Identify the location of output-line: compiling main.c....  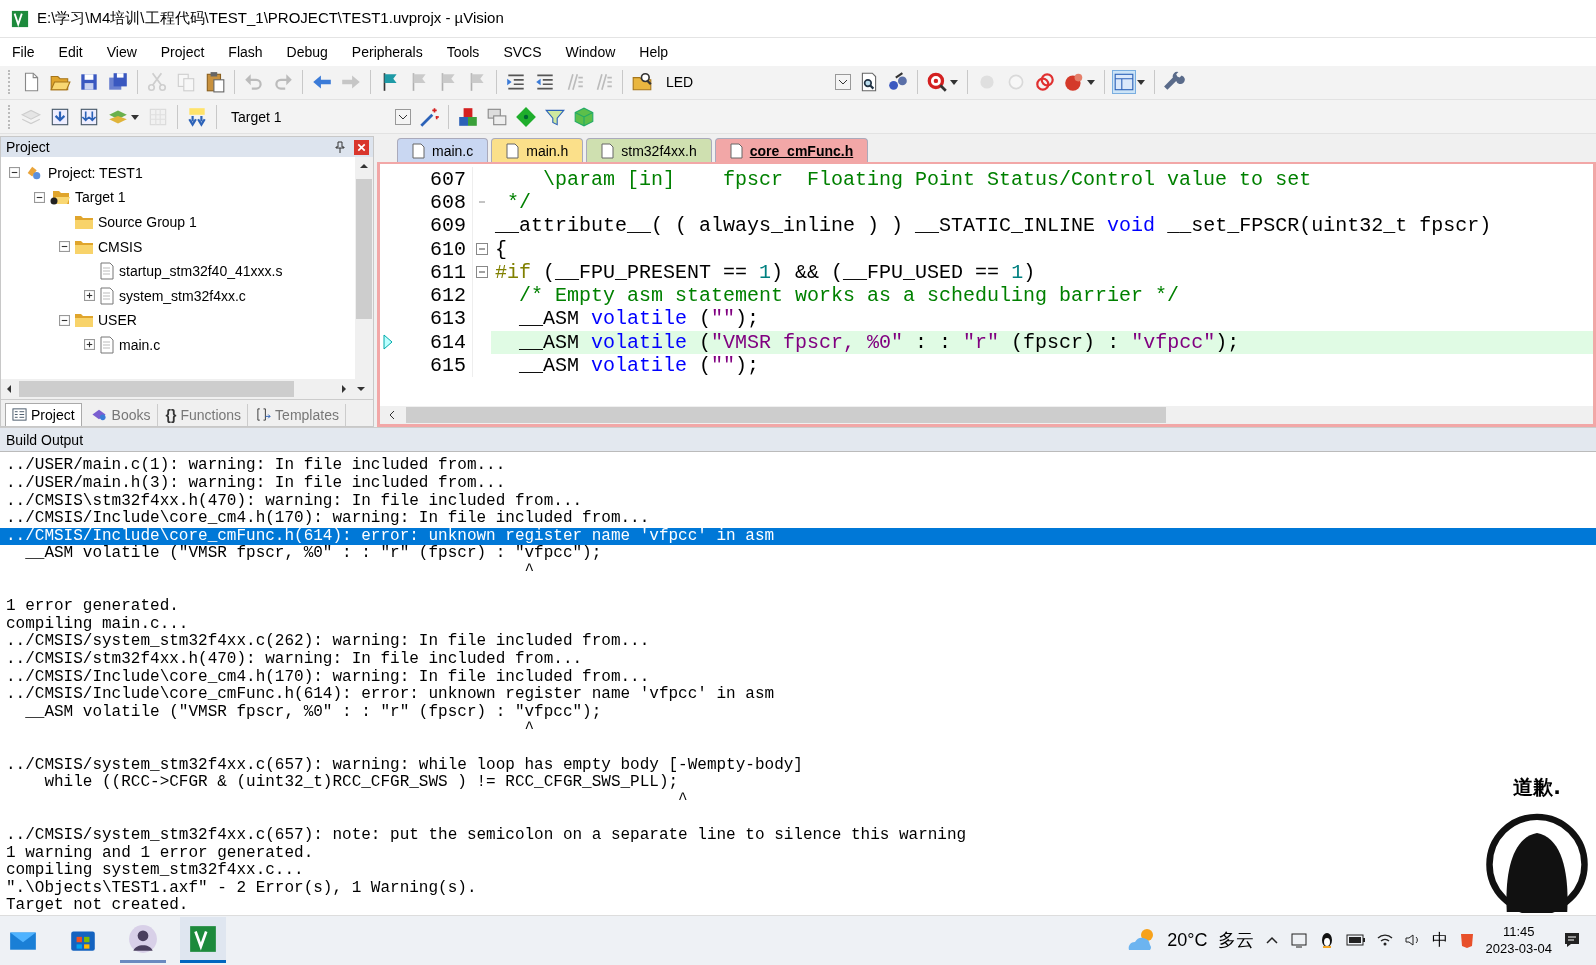
(94, 624).